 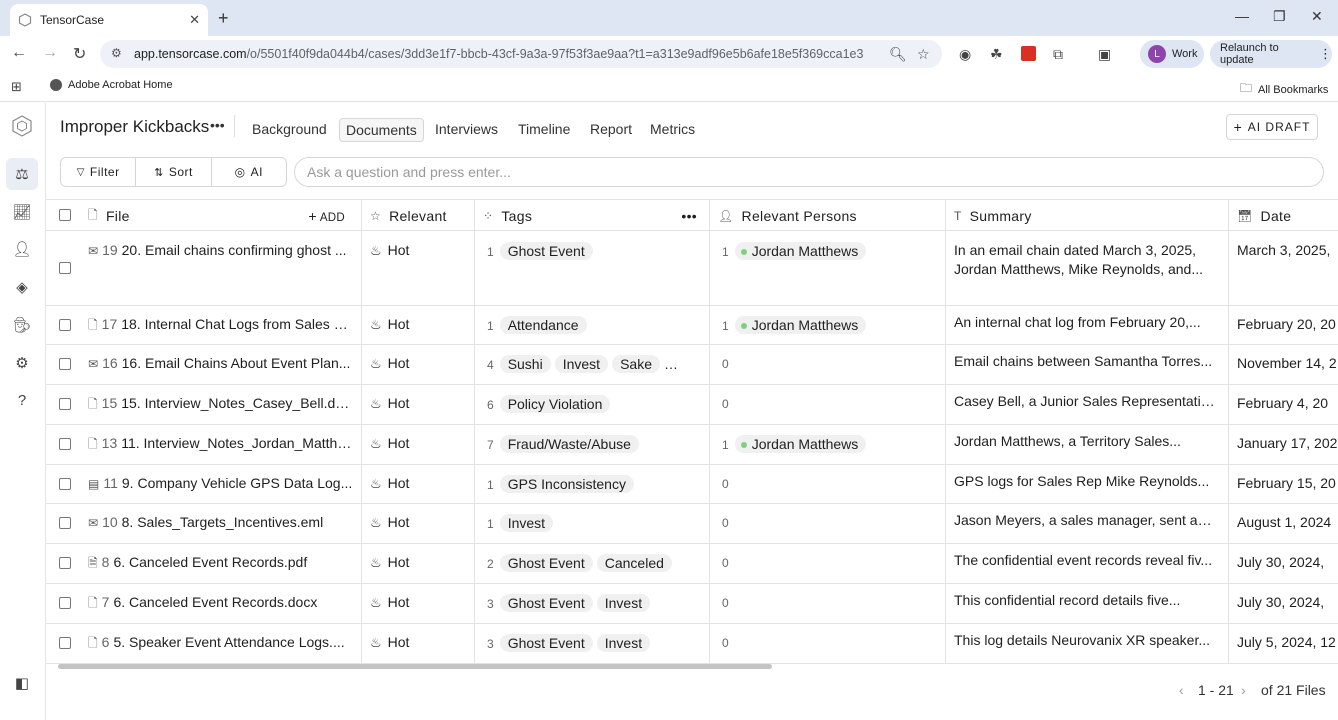 I want to click on tags-cell: 6 Policy Violation, so click(x=592, y=404).